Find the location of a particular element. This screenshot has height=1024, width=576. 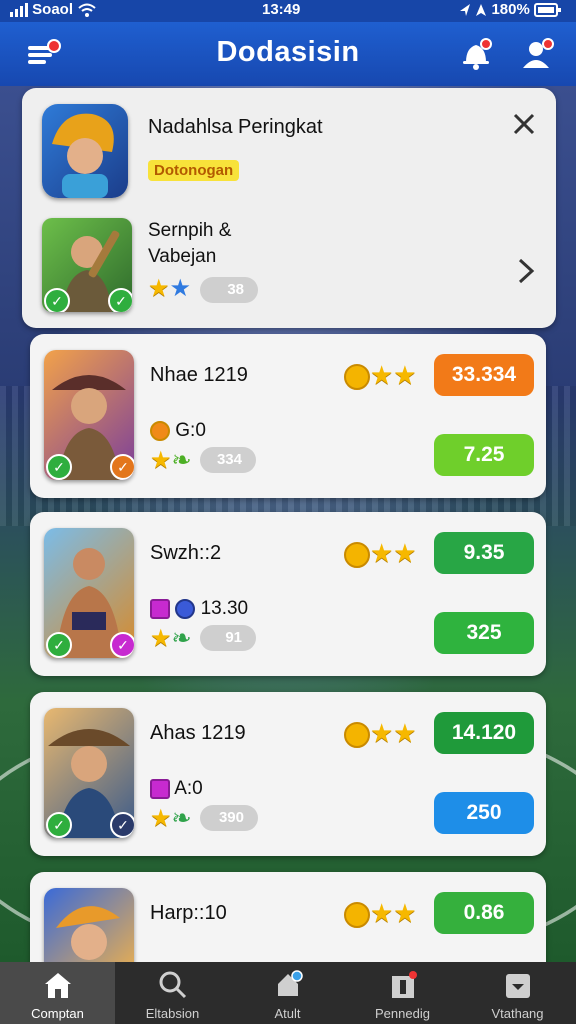

hero-avatar is located at coordinates (85, 151).